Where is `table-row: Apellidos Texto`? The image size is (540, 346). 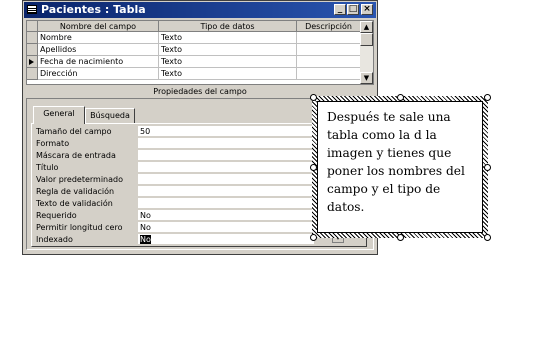
table-row: Apellidos Texto is located at coordinates (194, 50).